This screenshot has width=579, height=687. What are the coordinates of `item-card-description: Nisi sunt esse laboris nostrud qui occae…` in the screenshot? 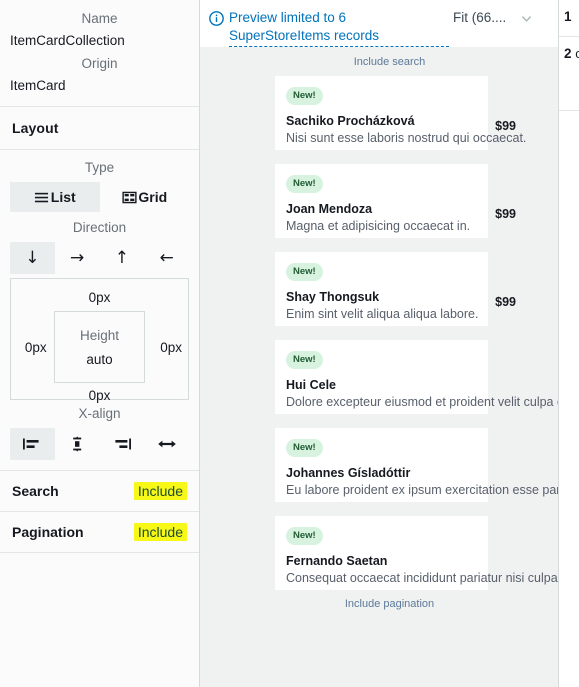 It's located at (406, 137).